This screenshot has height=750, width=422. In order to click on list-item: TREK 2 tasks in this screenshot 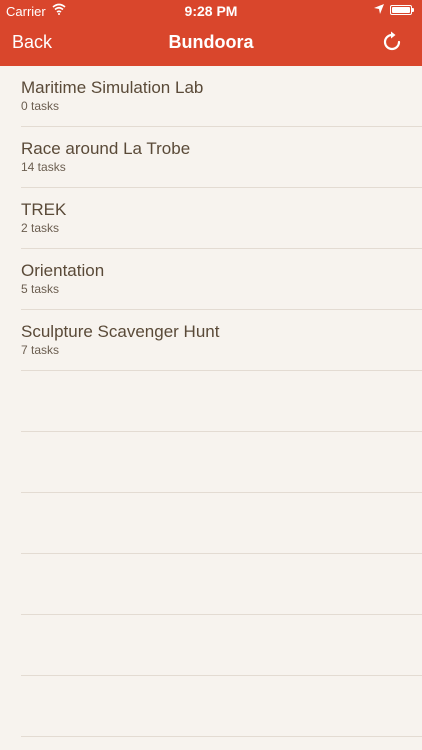, I will do `click(221, 218)`.